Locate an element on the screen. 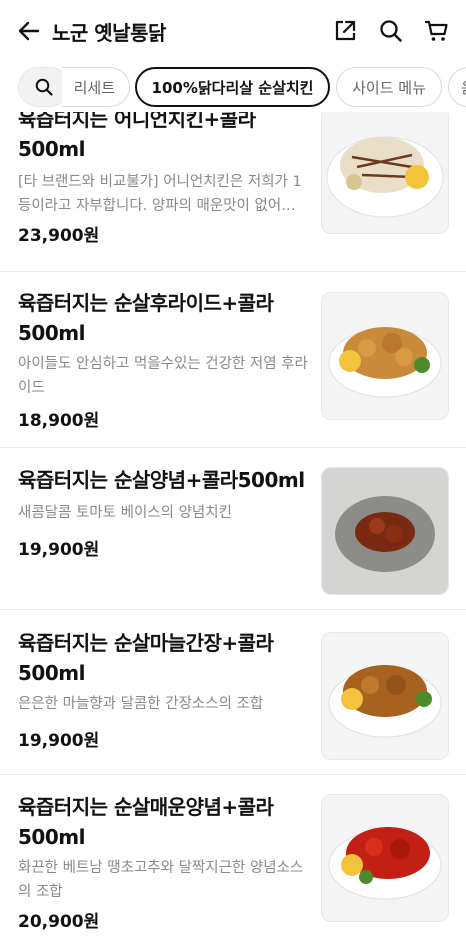 This screenshot has height=937, width=466. back-arrow-icon is located at coordinates (29, 31).